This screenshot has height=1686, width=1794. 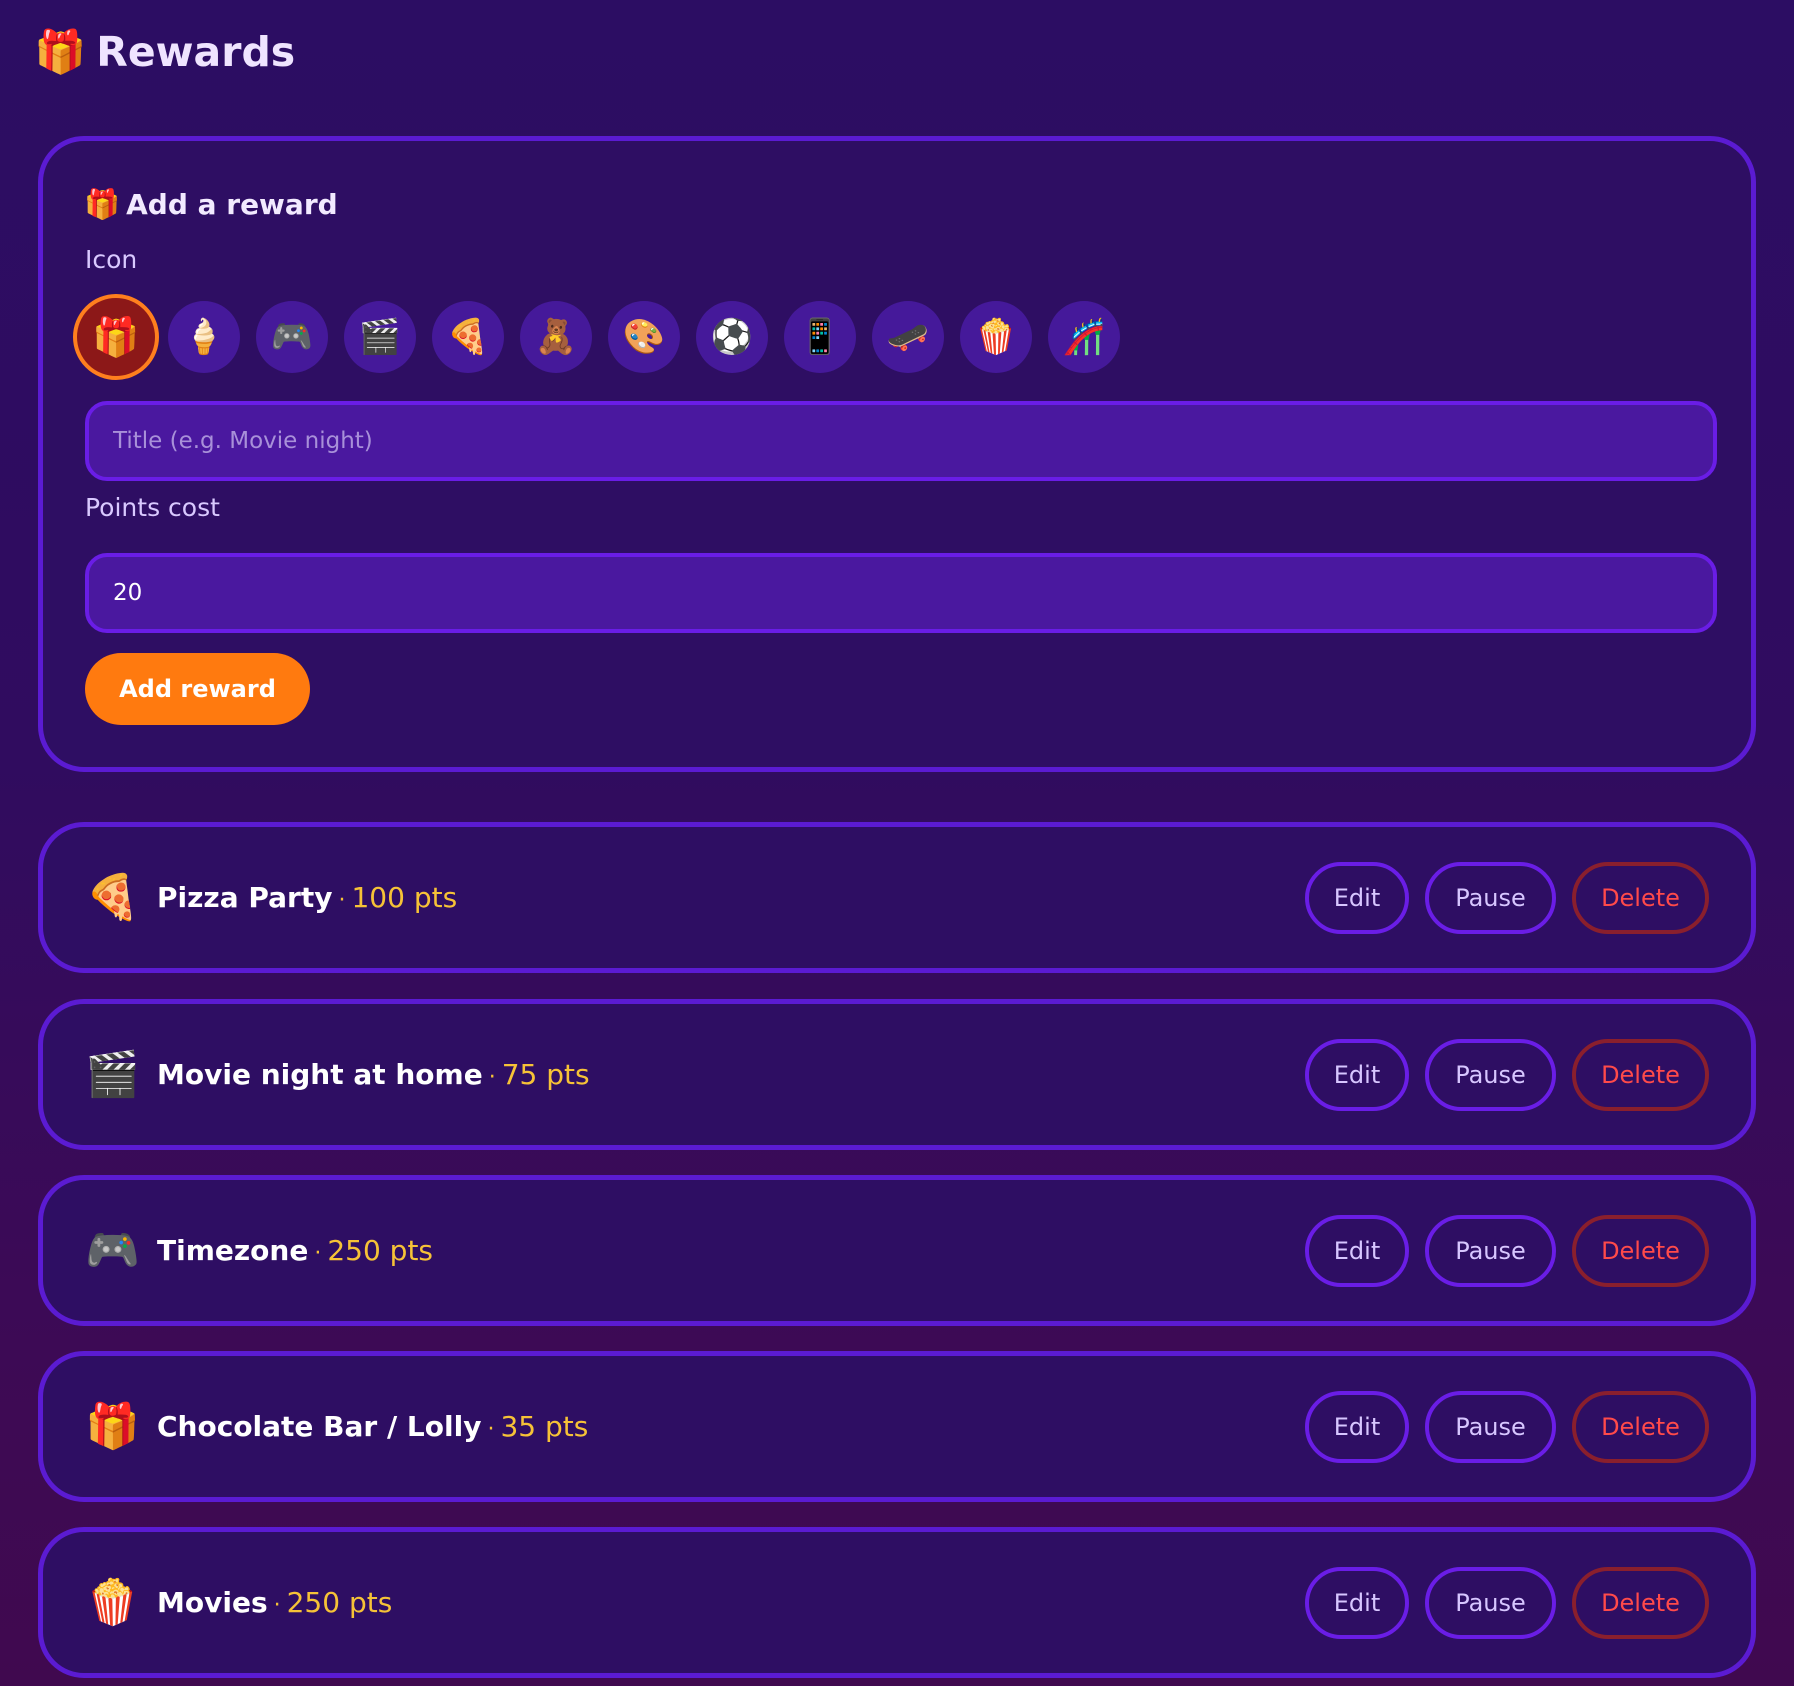 I want to click on page-title: 🎁 Rewards, so click(x=164, y=52).